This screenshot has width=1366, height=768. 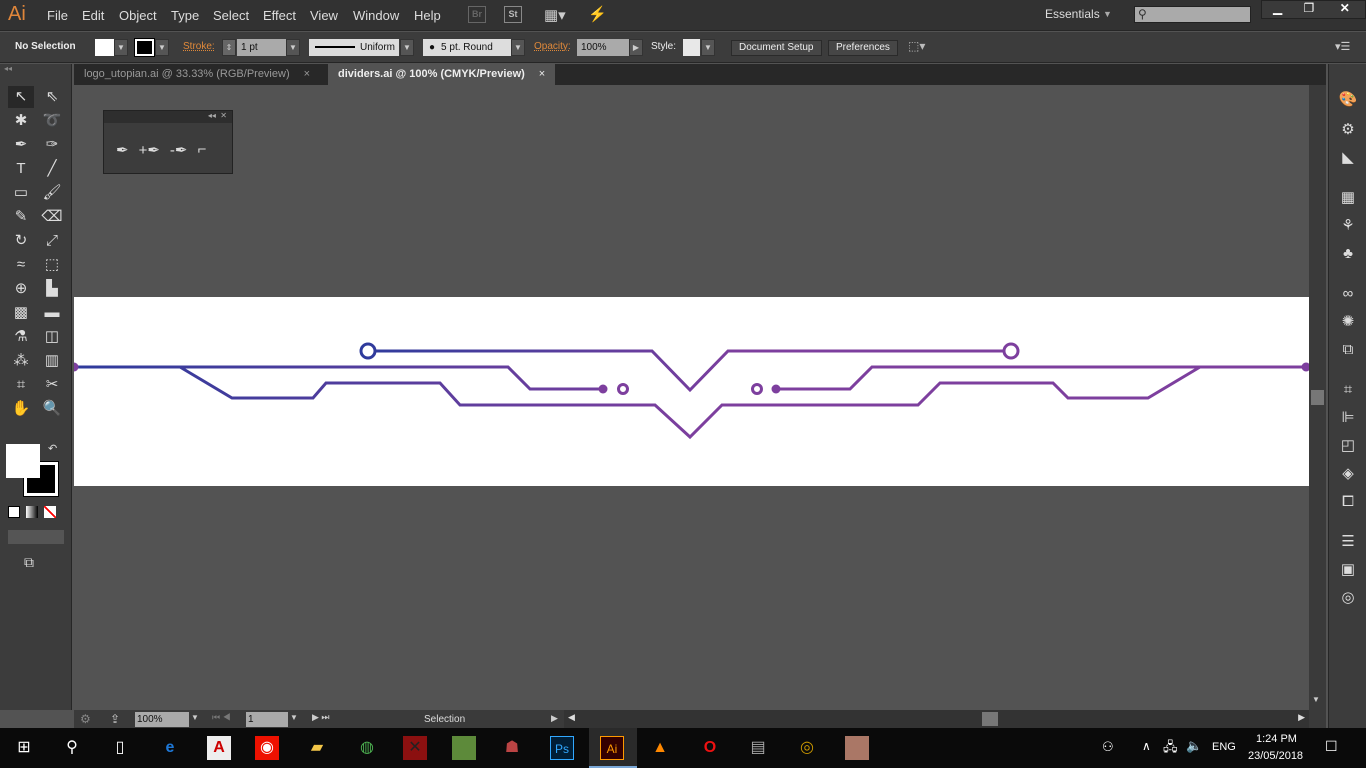 What do you see at coordinates (104, 47) in the screenshot?
I see `fill-swatch` at bounding box center [104, 47].